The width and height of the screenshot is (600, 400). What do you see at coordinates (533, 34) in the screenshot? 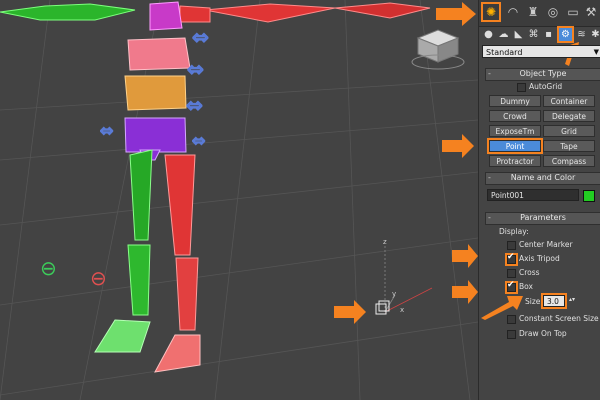
I see `cameras-icon: ⌘` at bounding box center [533, 34].